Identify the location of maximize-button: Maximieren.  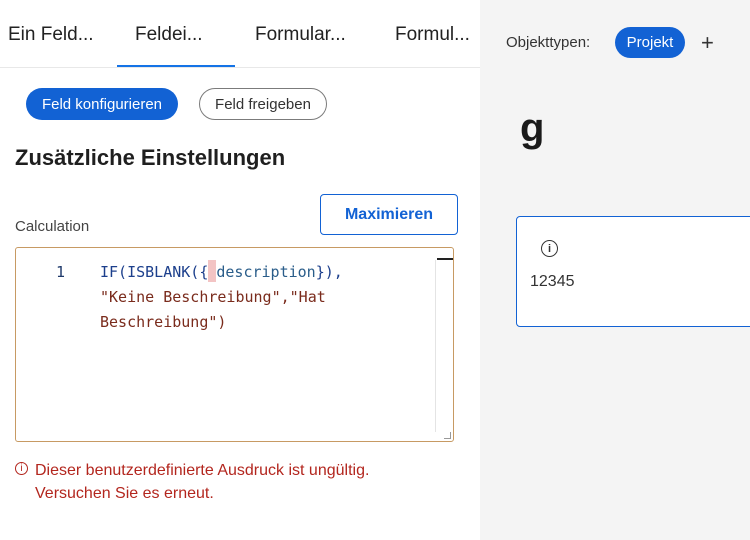
(389, 214).